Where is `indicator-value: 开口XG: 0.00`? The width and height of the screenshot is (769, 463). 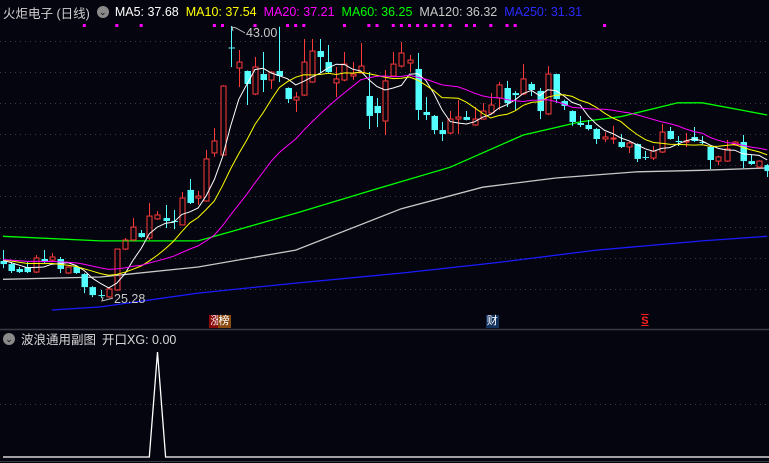 indicator-value: 开口XG: 0.00 is located at coordinates (139, 340).